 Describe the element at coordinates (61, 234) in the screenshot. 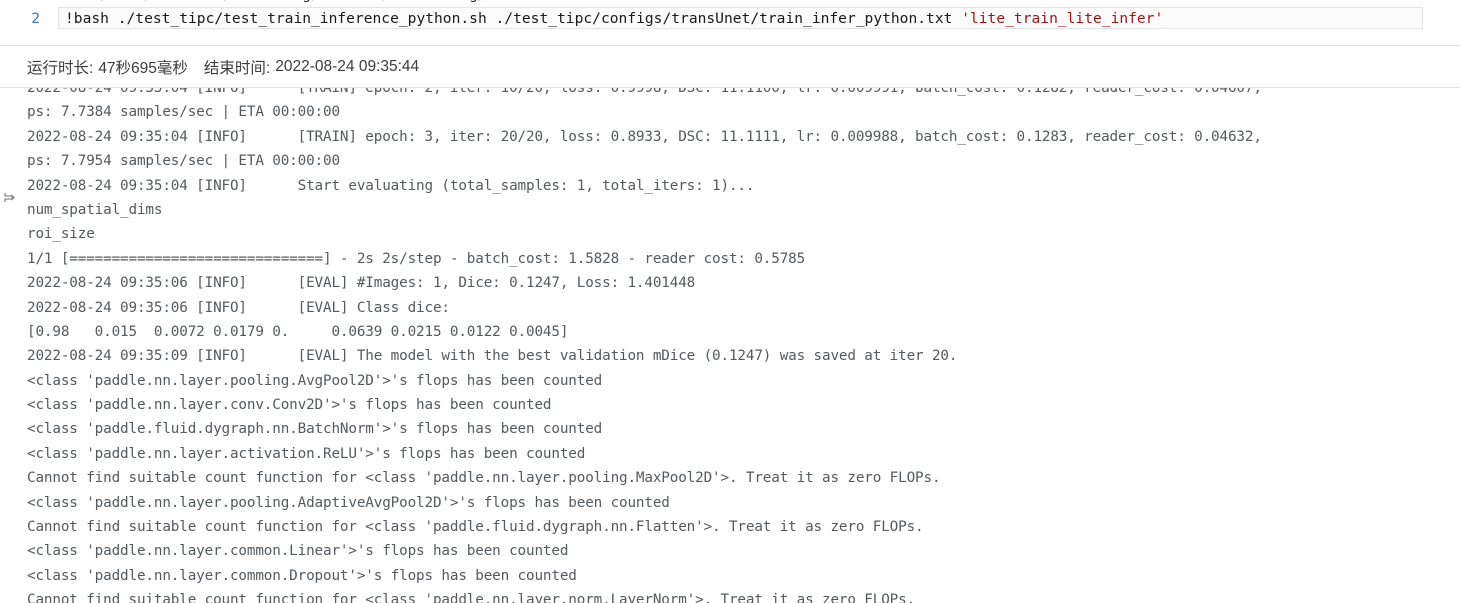

I see `output-log-line: roi_size` at that location.